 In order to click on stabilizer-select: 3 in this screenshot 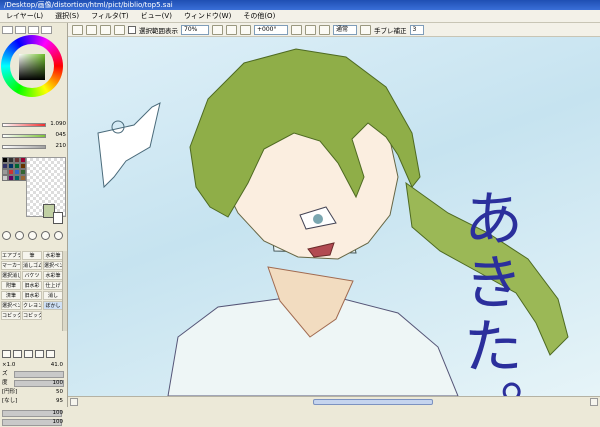, I will do `click(416, 29)`.